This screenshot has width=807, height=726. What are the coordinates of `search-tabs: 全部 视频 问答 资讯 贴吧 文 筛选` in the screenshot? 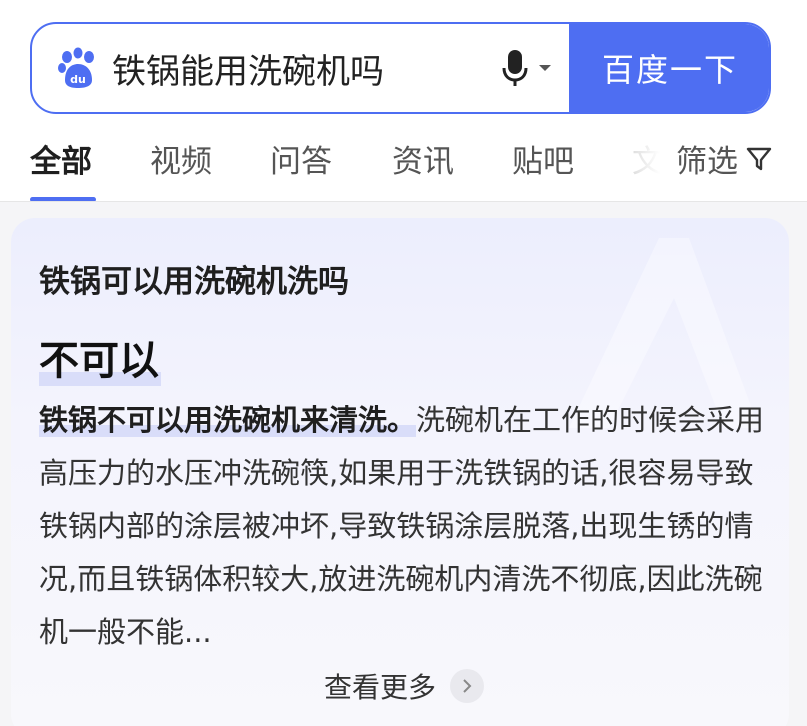 It's located at (403, 165).